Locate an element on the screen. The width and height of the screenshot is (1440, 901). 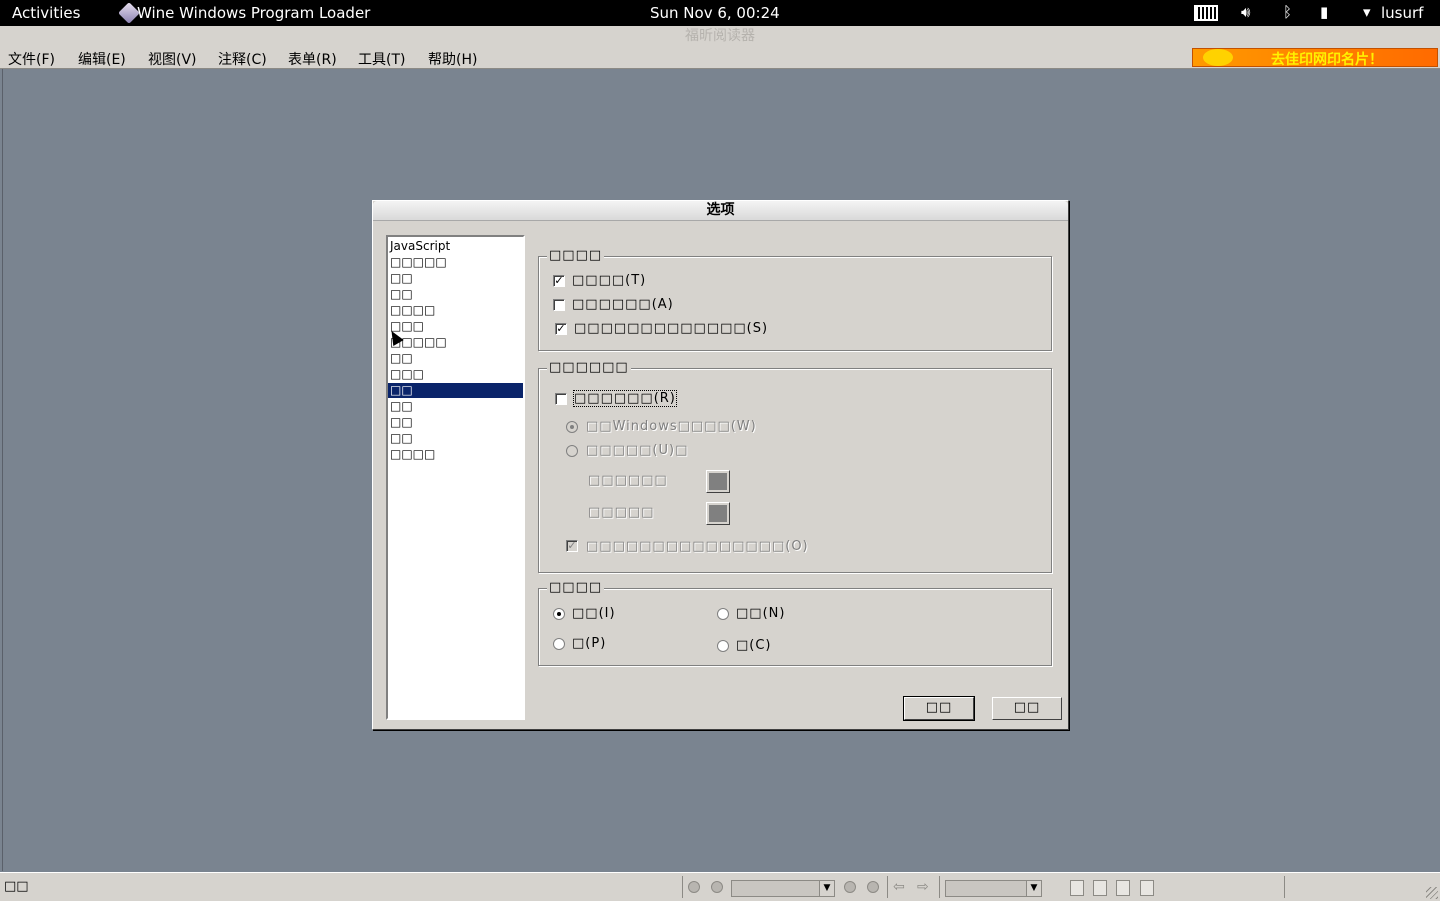
activities-button: Activities is located at coordinates (46, 13).